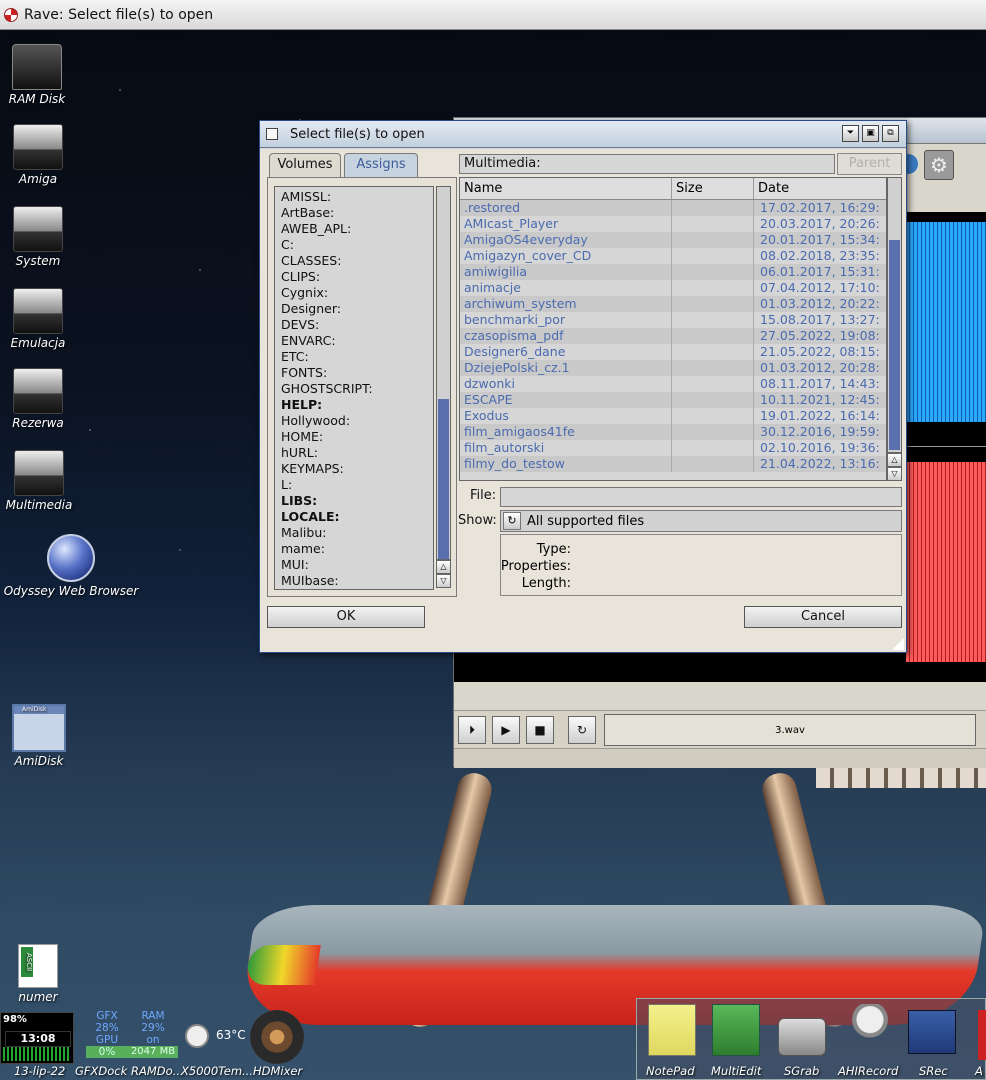  Describe the element at coordinates (357, 277) in the screenshot. I see `assign-item: CLIPS:` at that location.